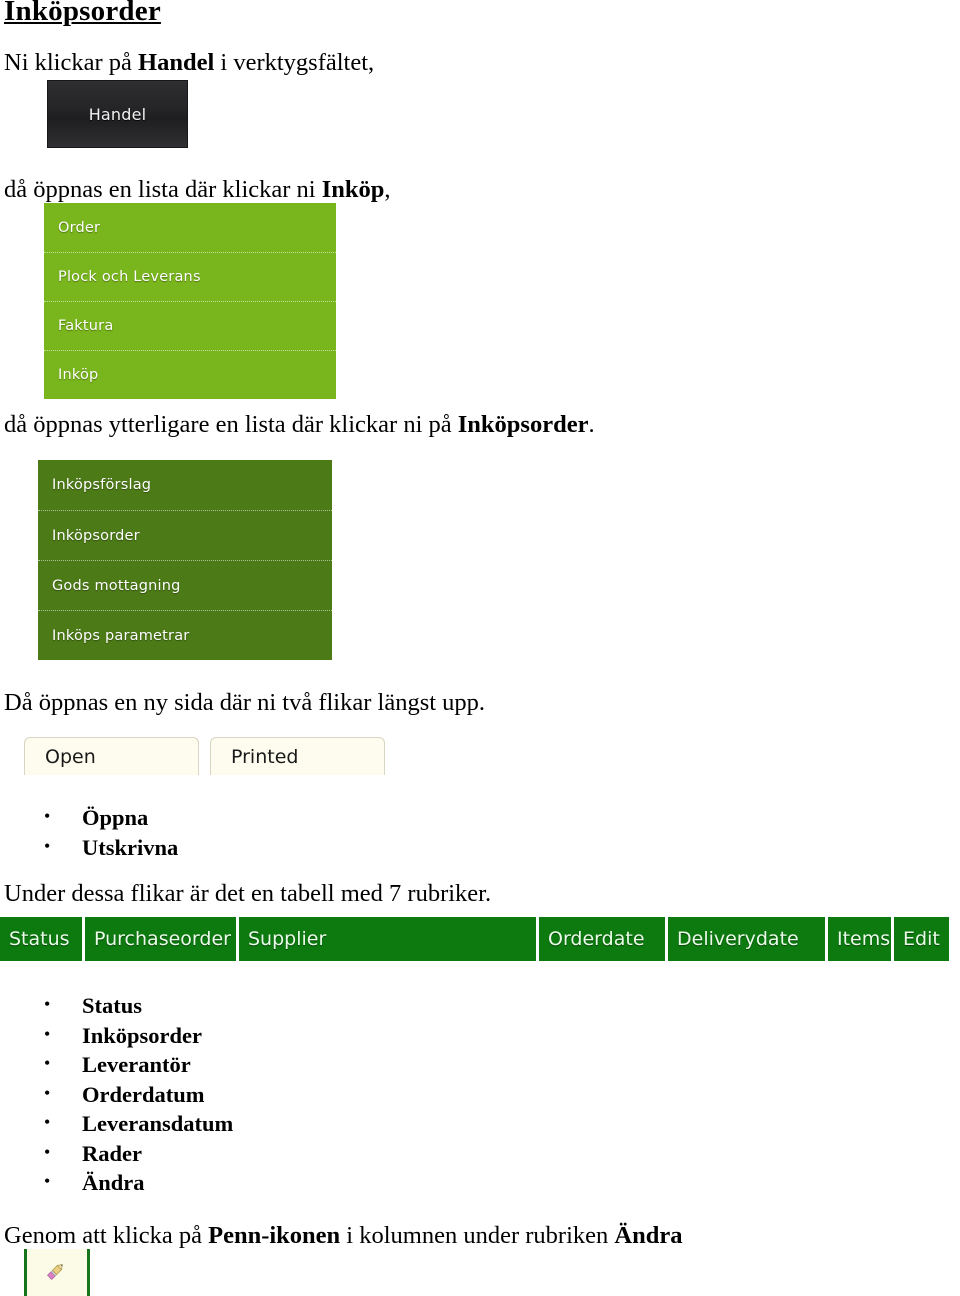  Describe the element at coordinates (185, 585) in the screenshot. I see `menu-item-gods-mottagning: Gods mottagning` at that location.